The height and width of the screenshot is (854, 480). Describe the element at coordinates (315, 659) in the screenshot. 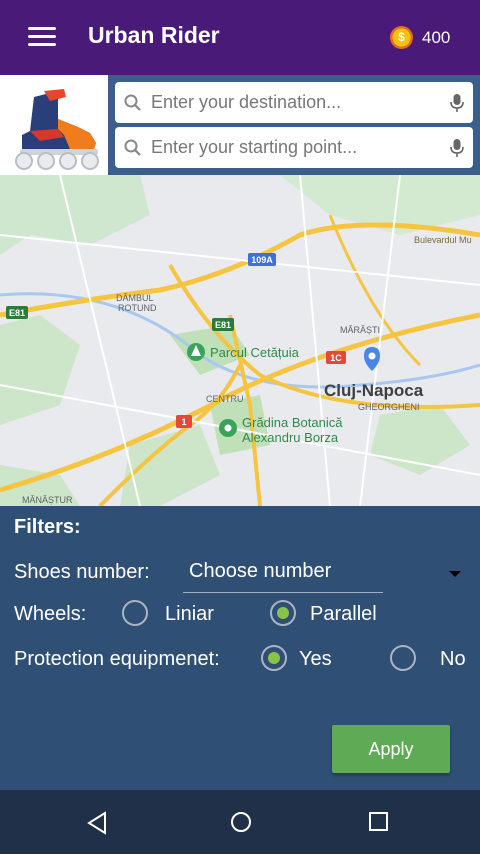

I see `protection-yes-label: Yes` at that location.